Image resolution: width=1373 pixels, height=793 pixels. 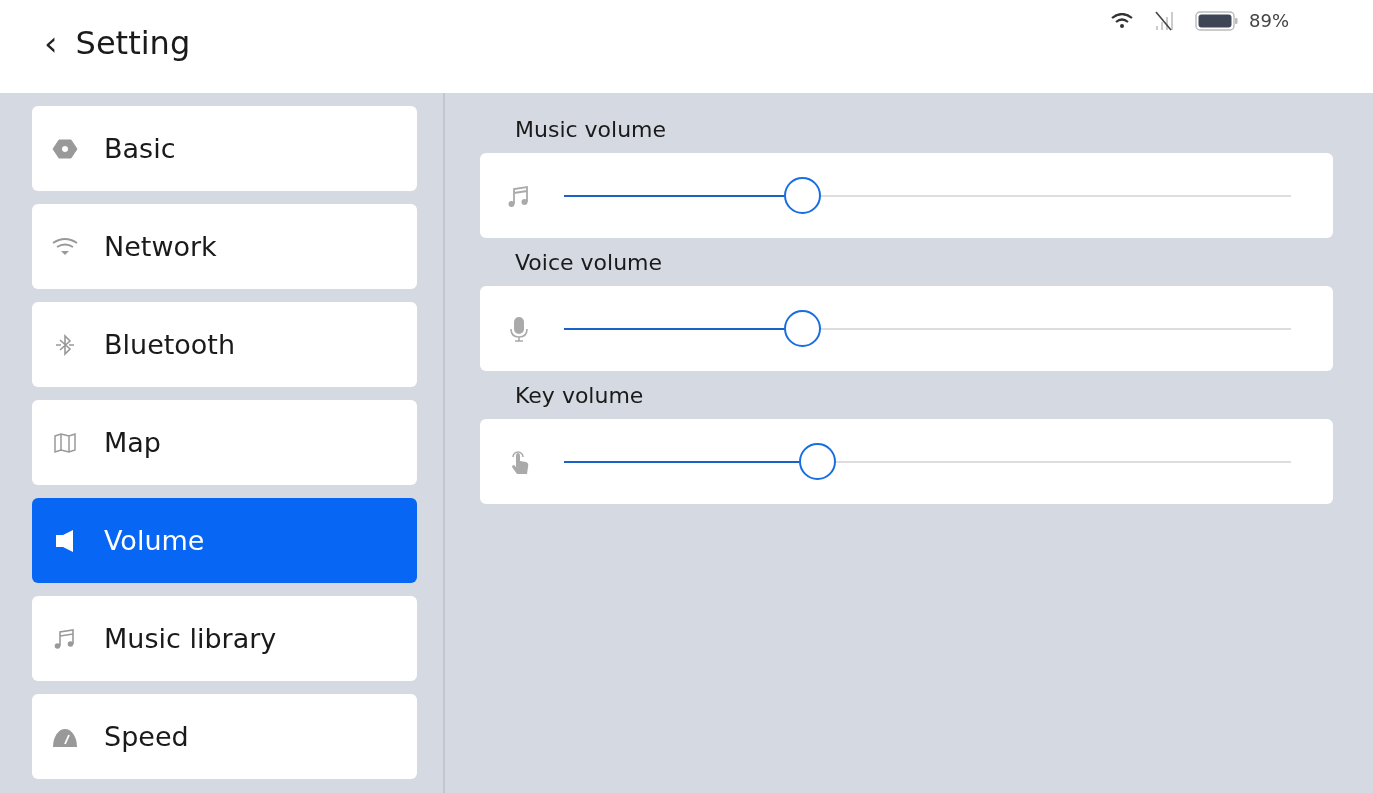 What do you see at coordinates (224, 246) in the screenshot?
I see `sidebar-item: Network` at bounding box center [224, 246].